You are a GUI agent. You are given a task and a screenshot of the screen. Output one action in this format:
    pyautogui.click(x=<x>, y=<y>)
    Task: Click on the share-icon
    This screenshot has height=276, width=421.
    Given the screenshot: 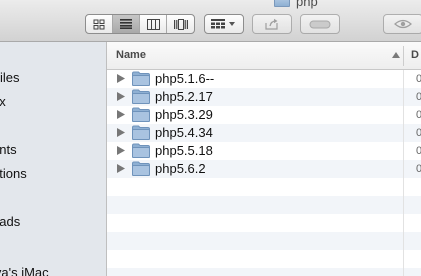 What is the action you would take?
    pyautogui.click(x=271, y=24)
    